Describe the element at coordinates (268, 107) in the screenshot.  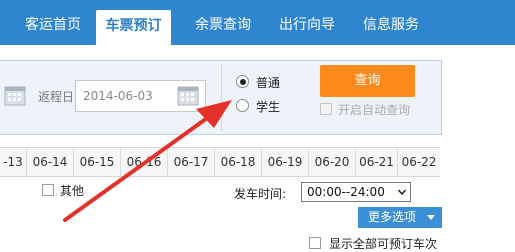
I see `radio-student-label: 学生` at that location.